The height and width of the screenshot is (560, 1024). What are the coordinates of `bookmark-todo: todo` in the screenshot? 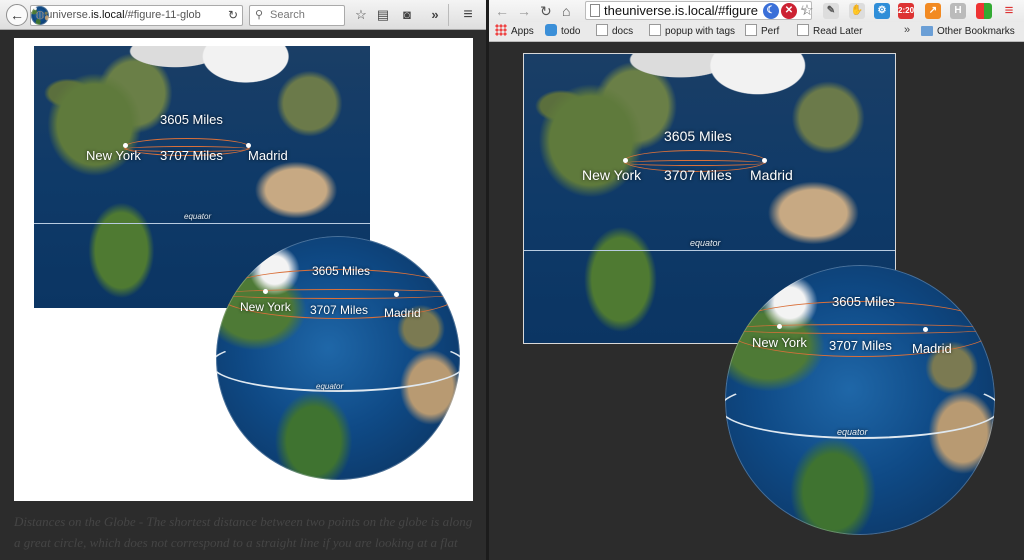 It's located at (562, 32).